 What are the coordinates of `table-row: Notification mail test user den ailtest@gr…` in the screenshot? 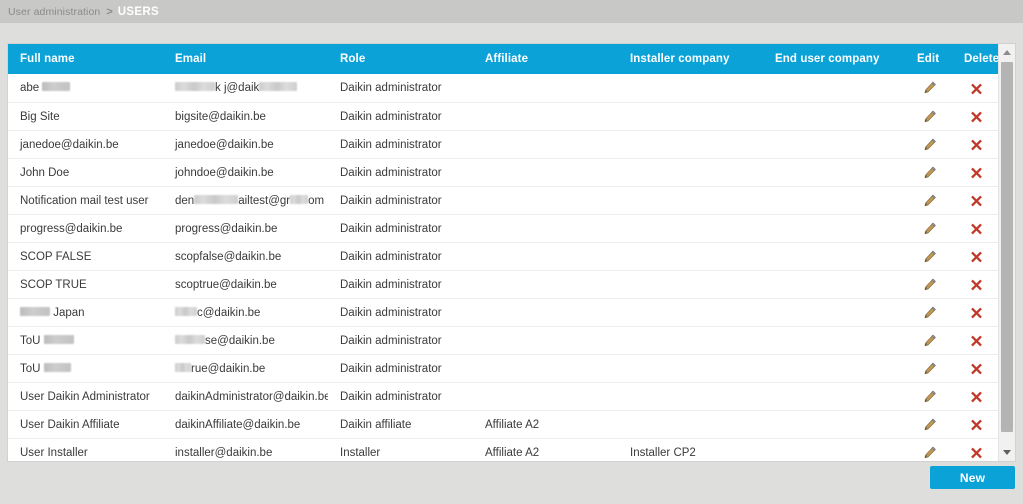 It's located at (503, 200).